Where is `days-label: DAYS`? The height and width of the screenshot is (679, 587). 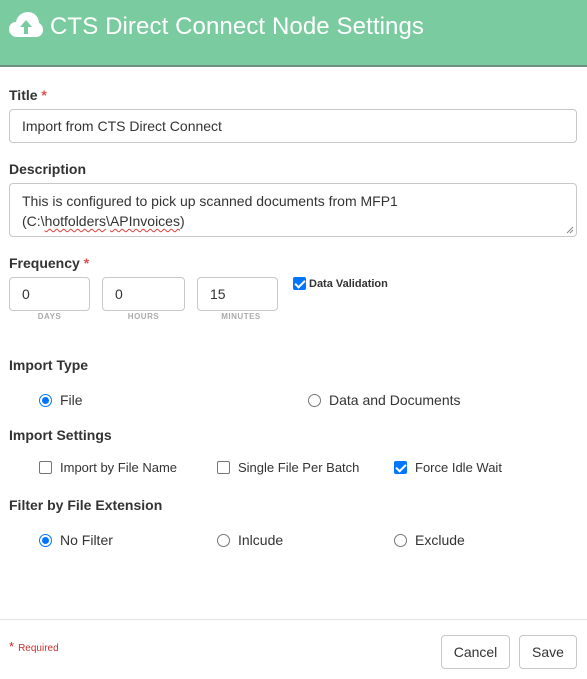 days-label: DAYS is located at coordinates (49, 316).